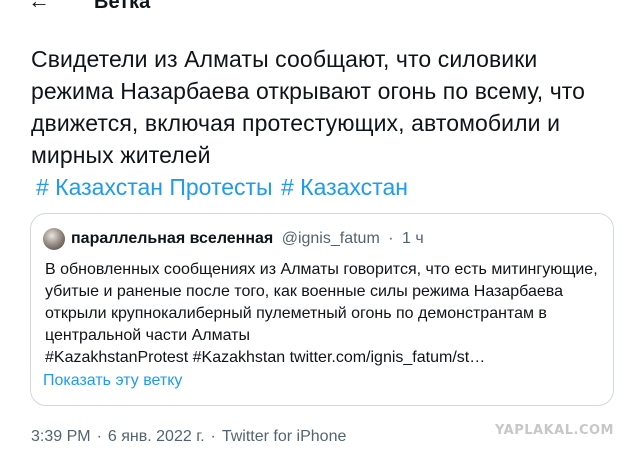  What do you see at coordinates (54, 239) in the screenshot?
I see `avatar` at bounding box center [54, 239].